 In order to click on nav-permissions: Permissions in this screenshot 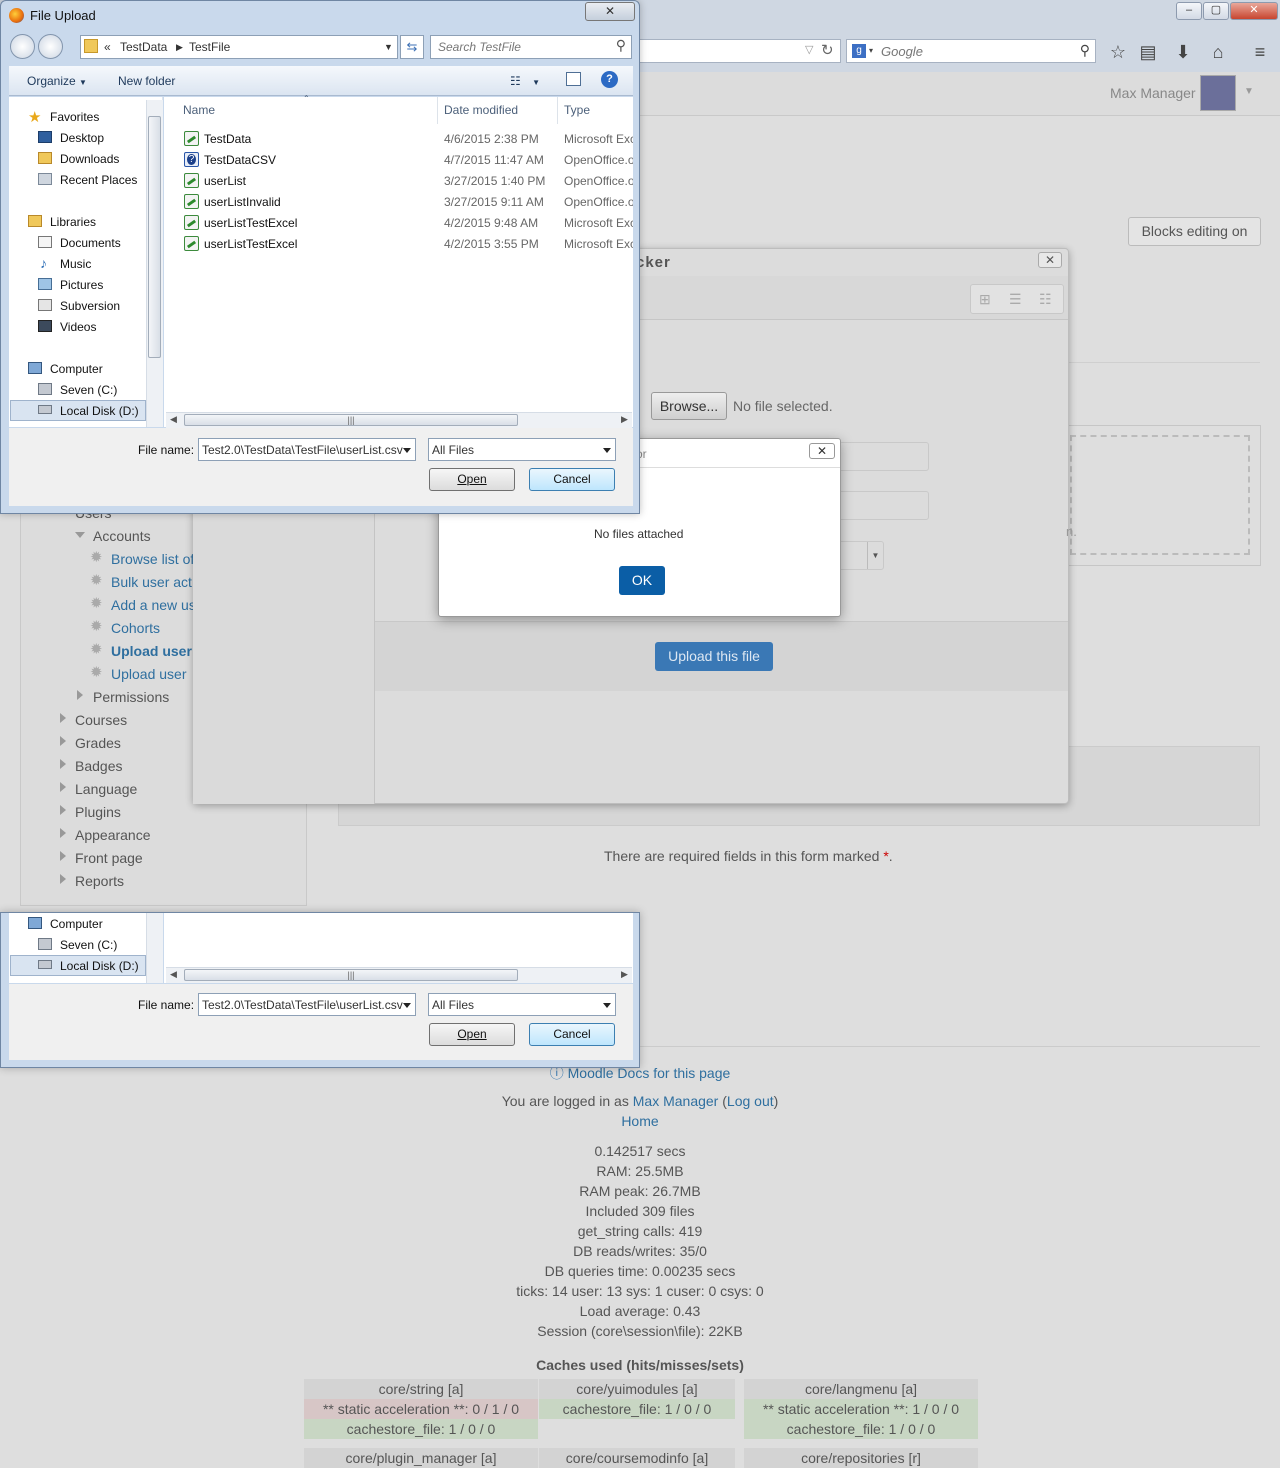, I will do `click(131, 697)`.